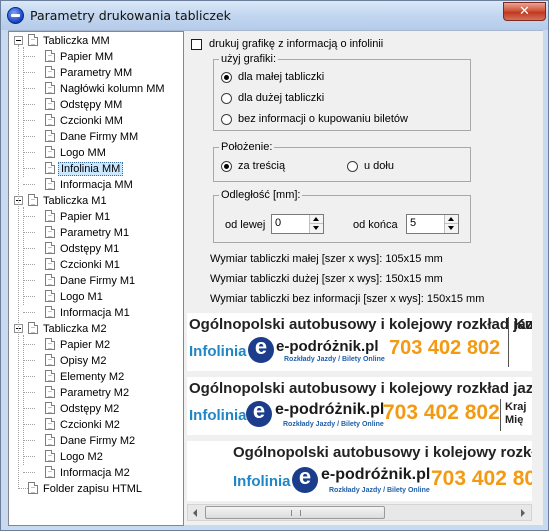  I want to click on preview-horizontal-scrollbar, so click(359, 512).